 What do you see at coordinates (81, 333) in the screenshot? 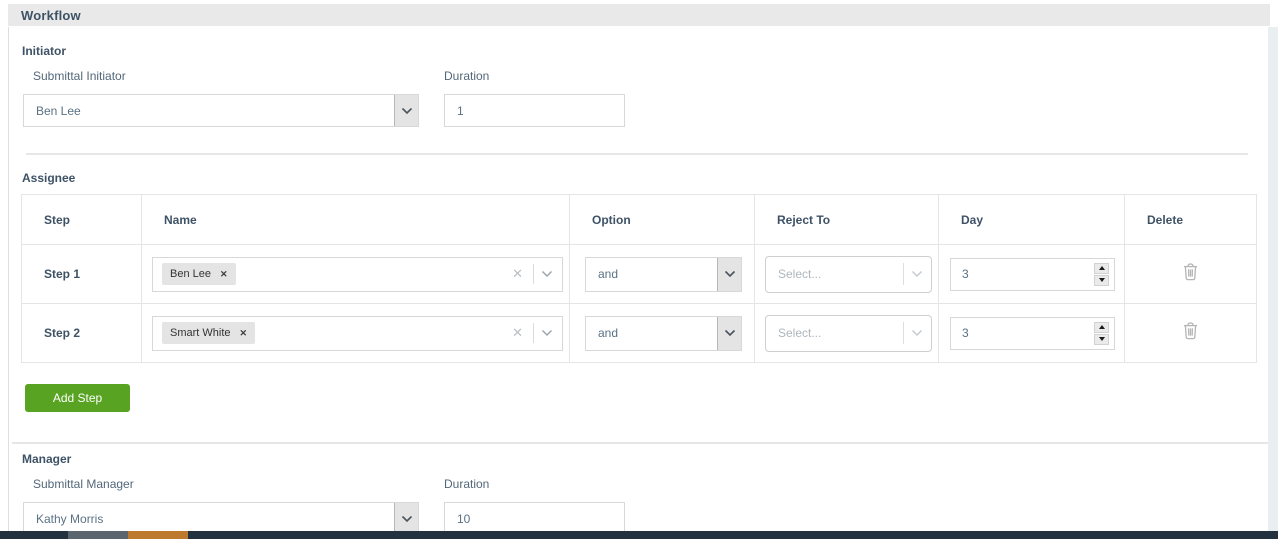
I see `step-label: Step 2` at bounding box center [81, 333].